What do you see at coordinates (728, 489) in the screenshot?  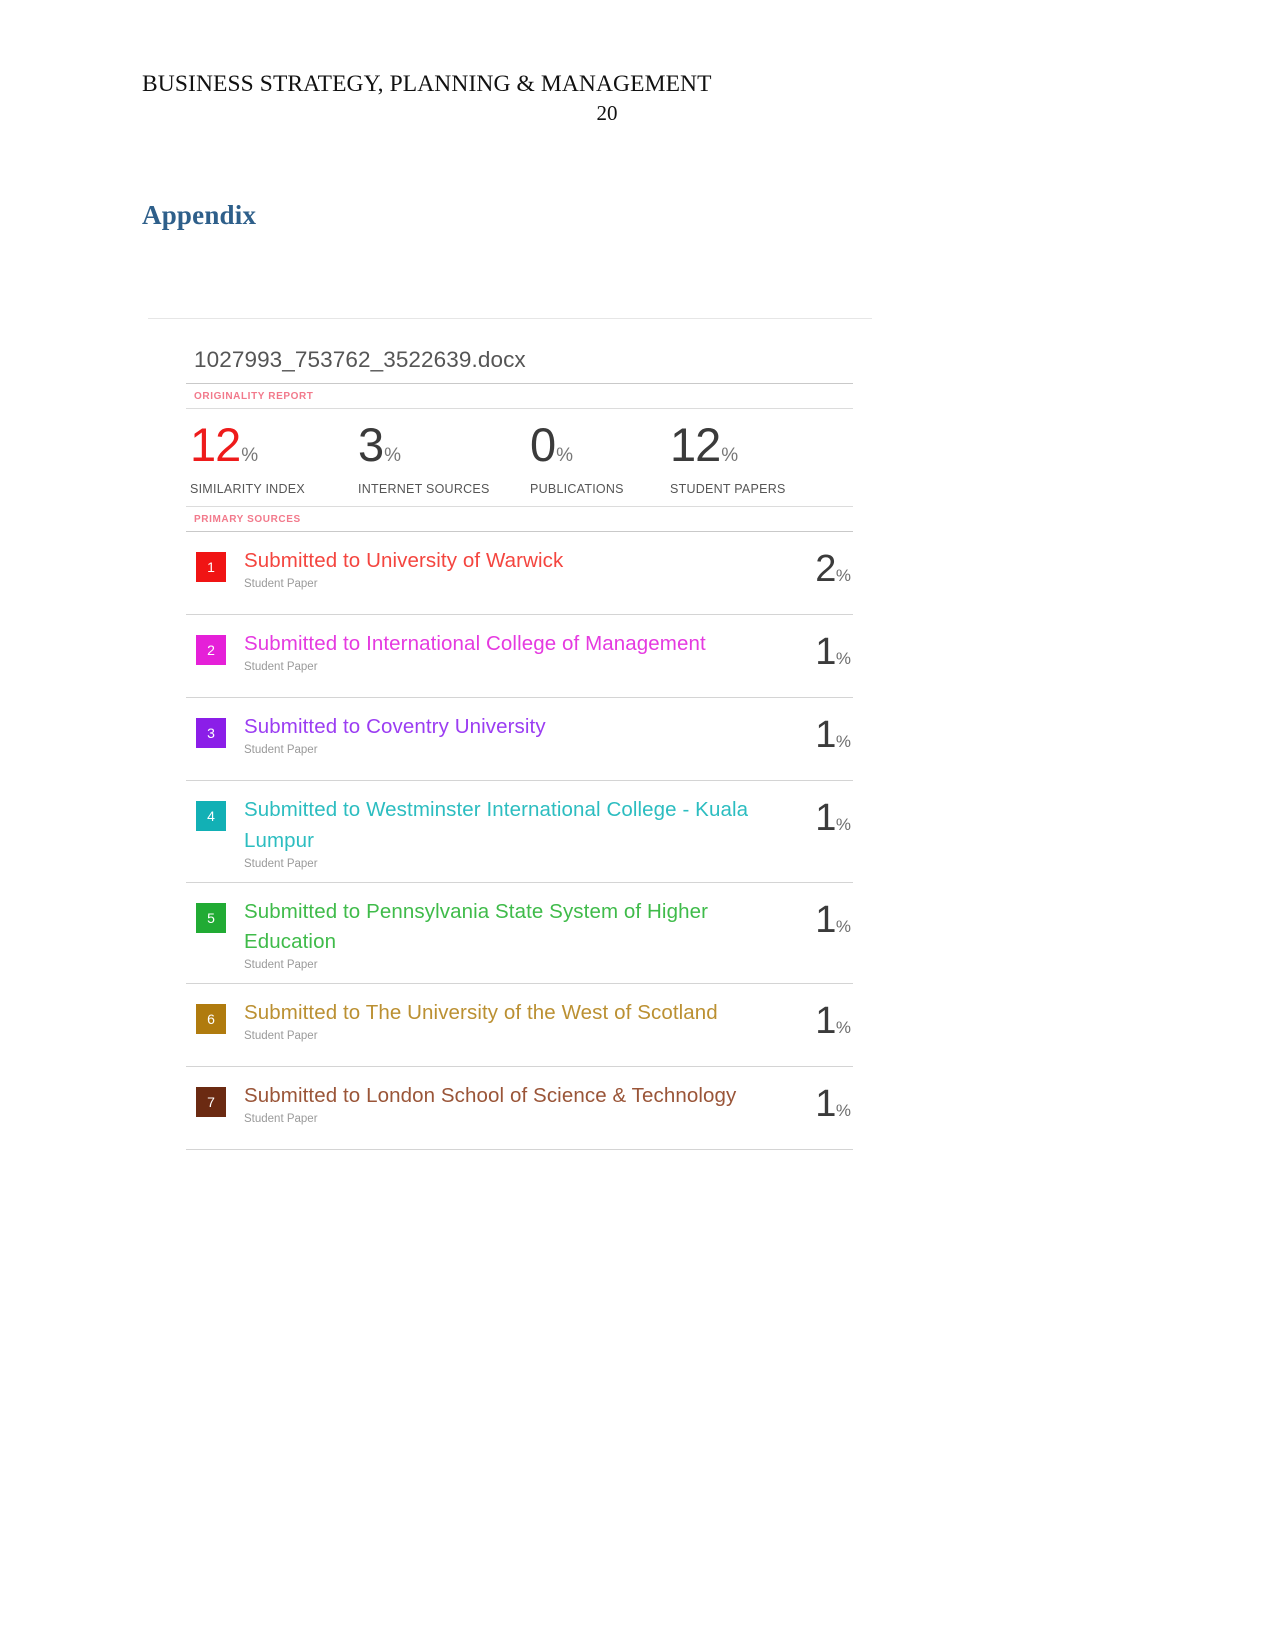 I see `stat-label: STUDENT PAPERS` at bounding box center [728, 489].